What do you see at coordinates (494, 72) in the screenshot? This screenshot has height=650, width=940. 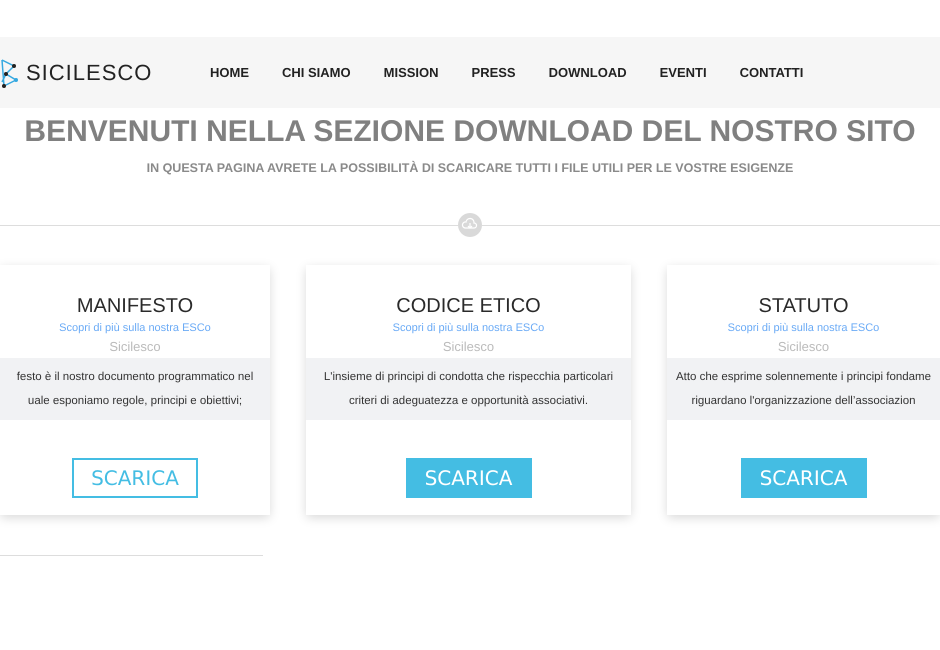 I see `nav-link: PRESS` at bounding box center [494, 72].